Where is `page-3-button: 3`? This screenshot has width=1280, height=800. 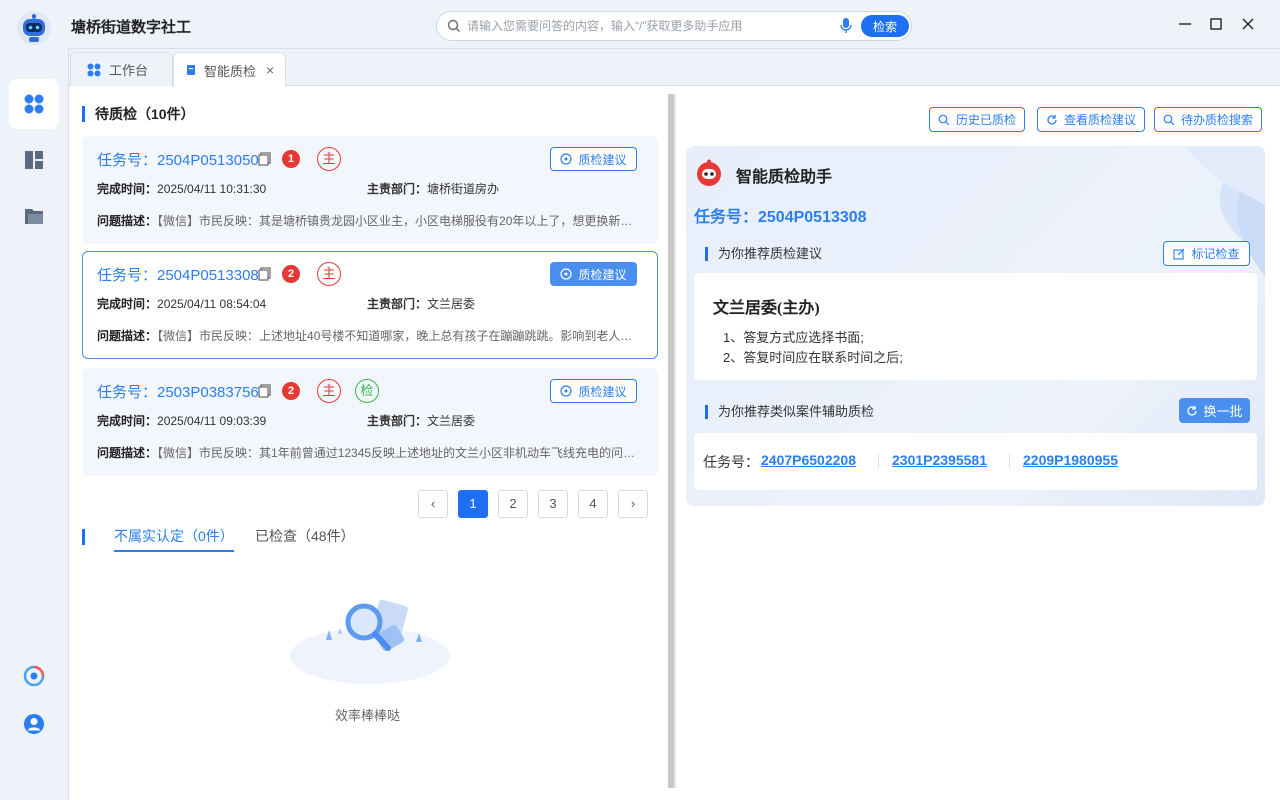 page-3-button: 3 is located at coordinates (553, 504).